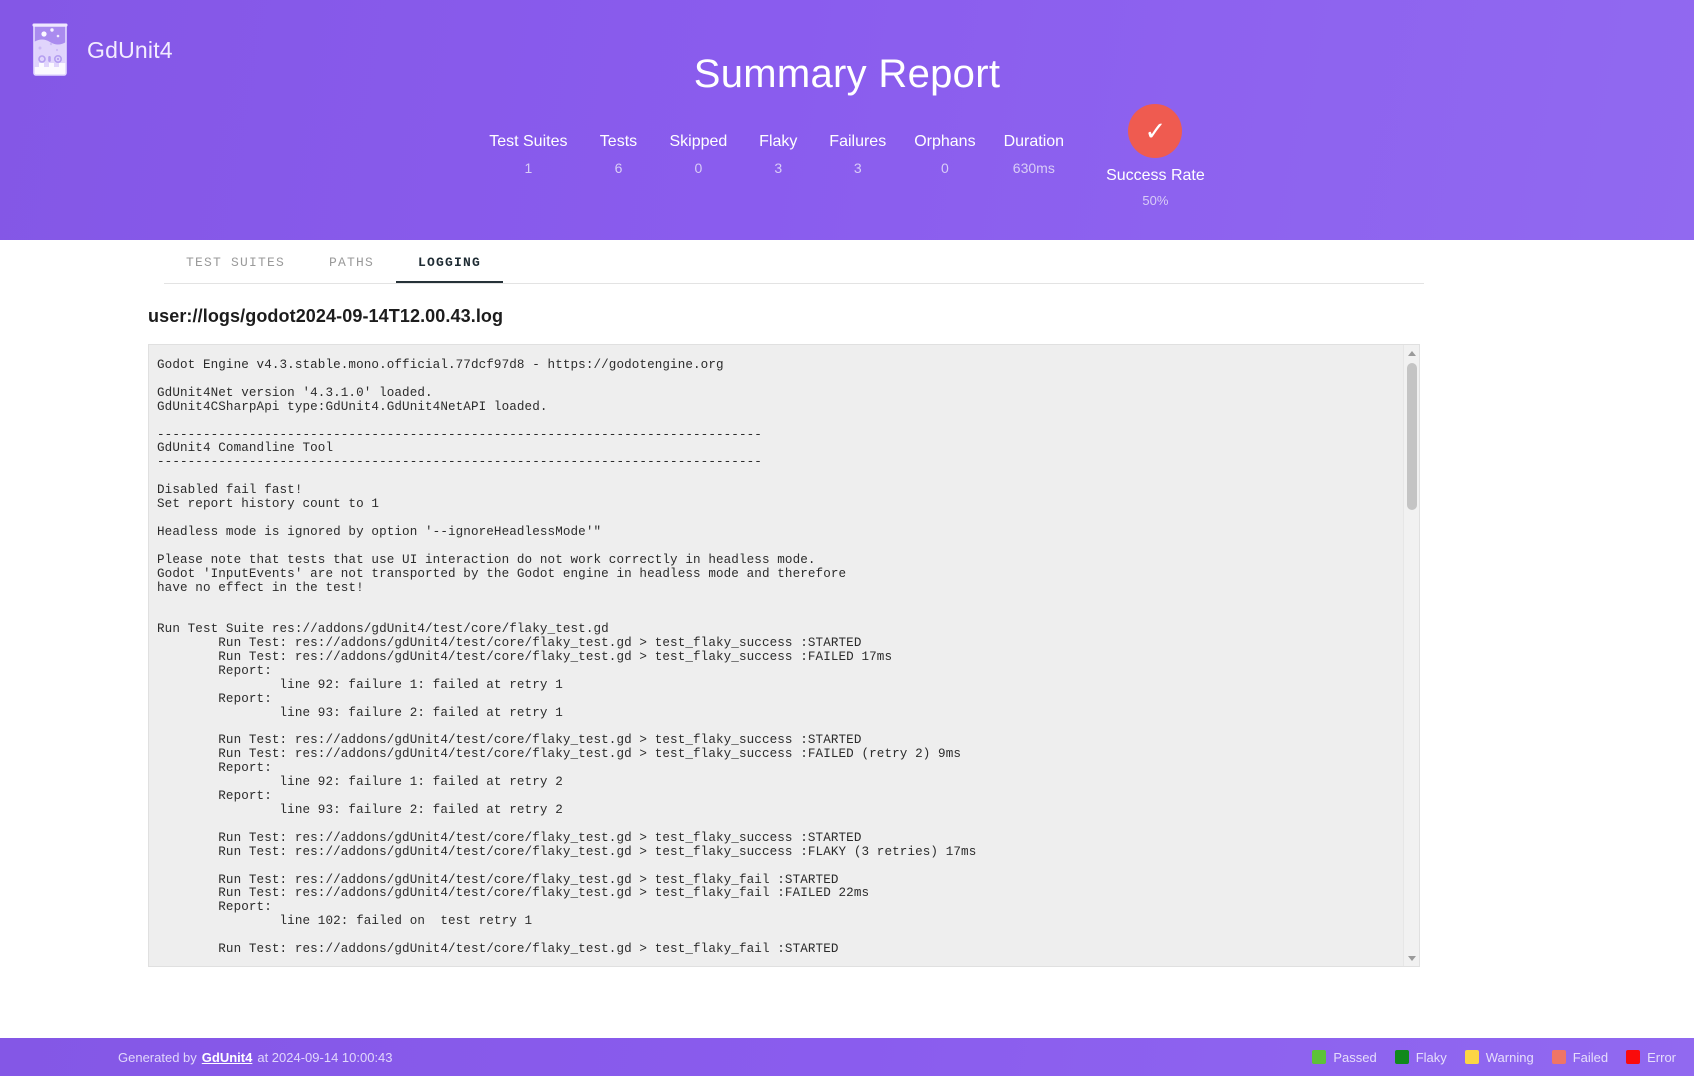 This screenshot has width=1694, height=1076. Describe the element at coordinates (847, 74) in the screenshot. I see `page-title: Summary Report` at that location.